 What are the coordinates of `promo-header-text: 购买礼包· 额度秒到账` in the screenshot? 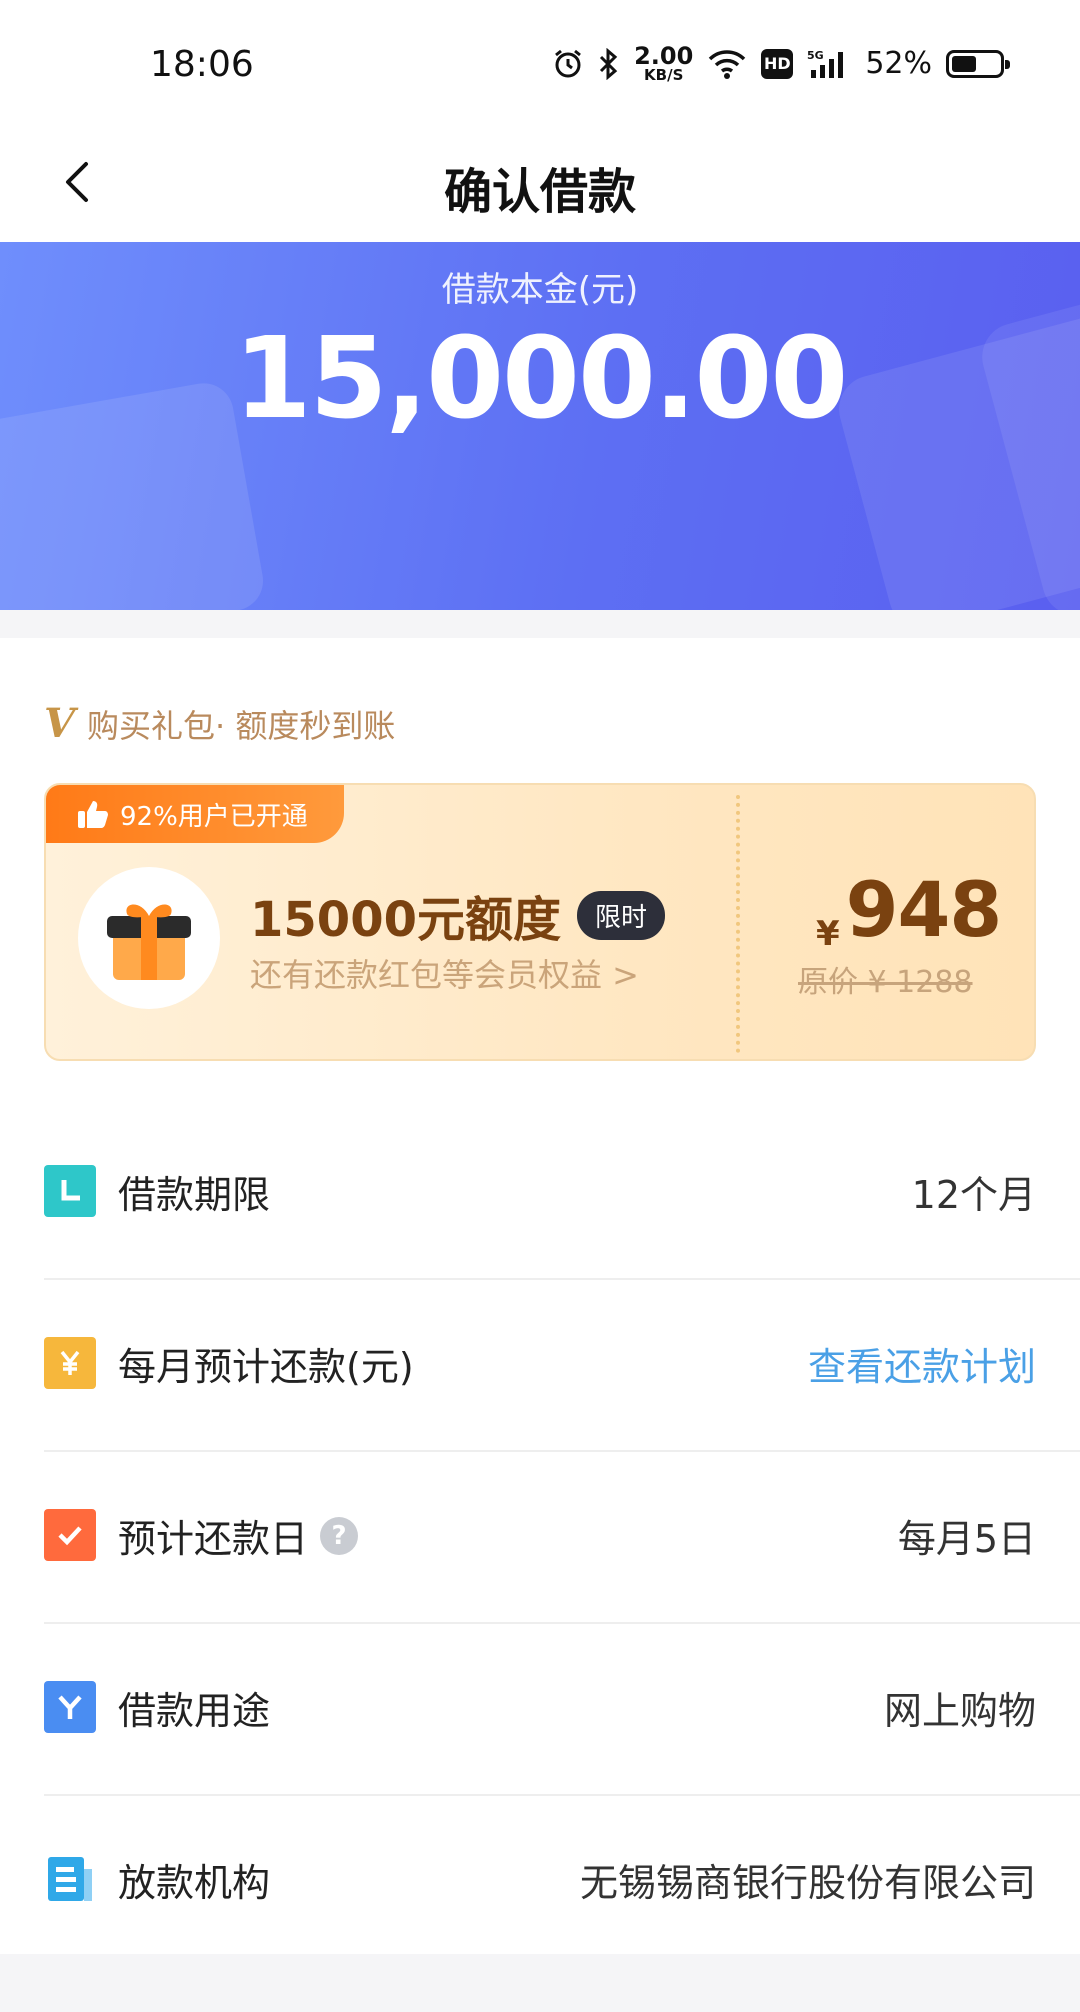 It's located at (241, 725).